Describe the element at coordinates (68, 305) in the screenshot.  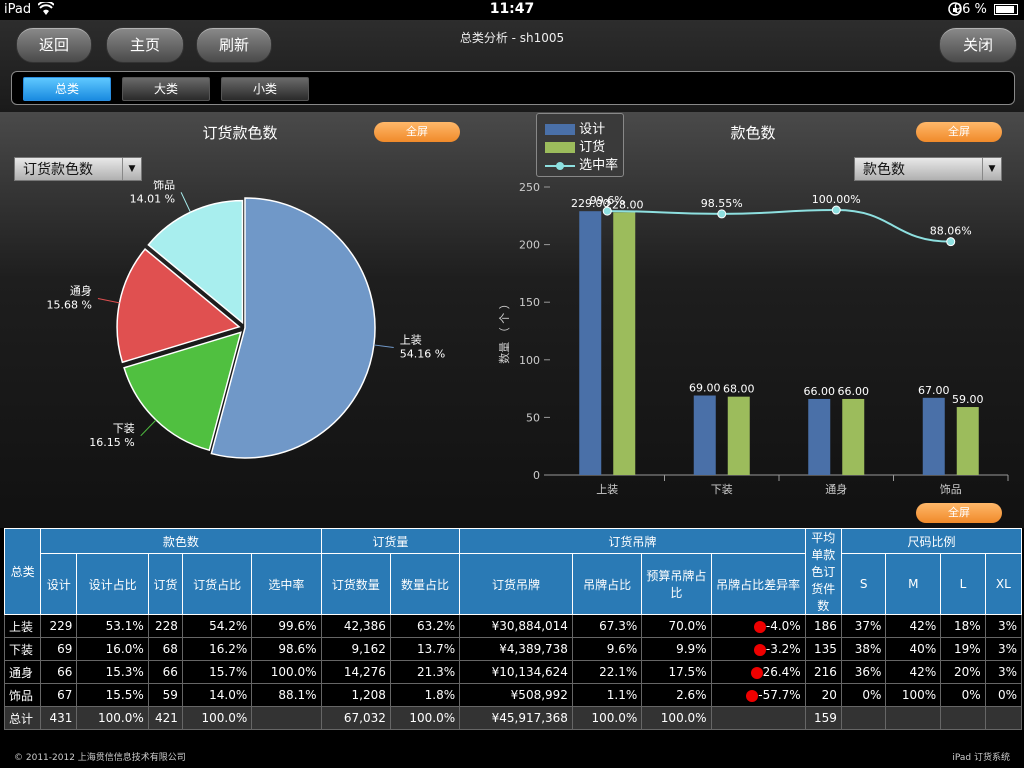
I see `pie-slice-percent: 15.68 %` at that location.